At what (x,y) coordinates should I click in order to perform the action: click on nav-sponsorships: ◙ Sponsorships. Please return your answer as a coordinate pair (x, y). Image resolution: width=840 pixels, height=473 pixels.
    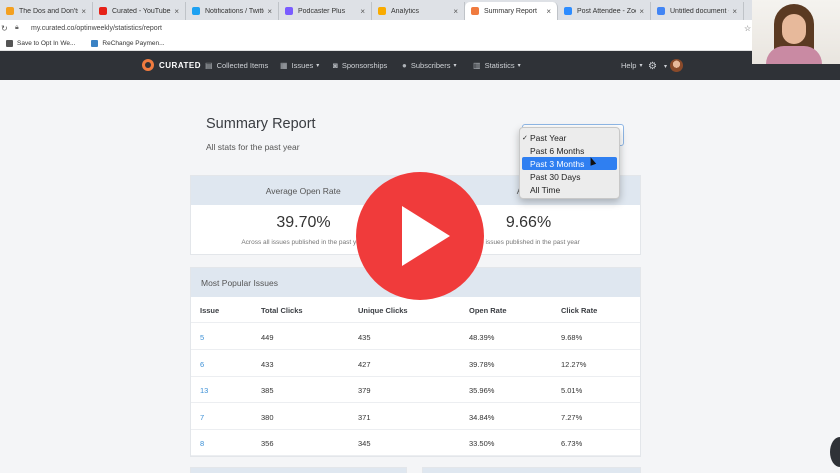
    Looking at the image, I should click on (360, 65).